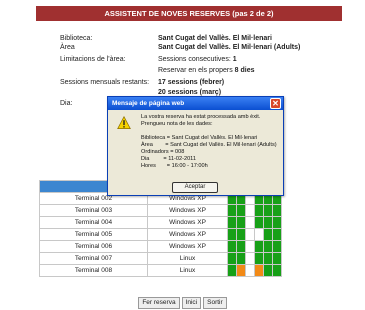 The image size is (365, 310). What do you see at coordinates (76, 38) in the screenshot?
I see `biblioteca-label: Biblioteca:` at bounding box center [76, 38].